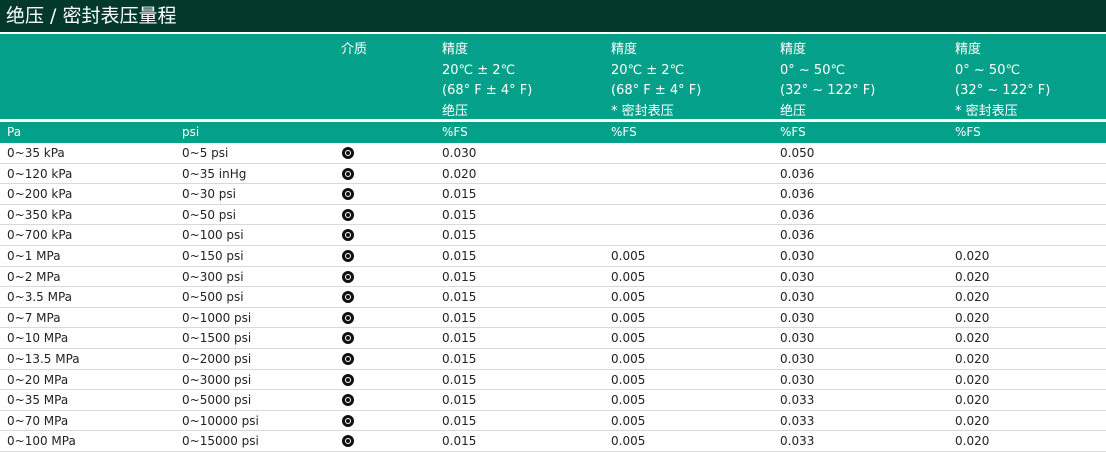 Image resolution: width=1106 pixels, height=452 pixels. What do you see at coordinates (217, 400) in the screenshot?
I see `range-psi: 0~5000 psi` at bounding box center [217, 400].